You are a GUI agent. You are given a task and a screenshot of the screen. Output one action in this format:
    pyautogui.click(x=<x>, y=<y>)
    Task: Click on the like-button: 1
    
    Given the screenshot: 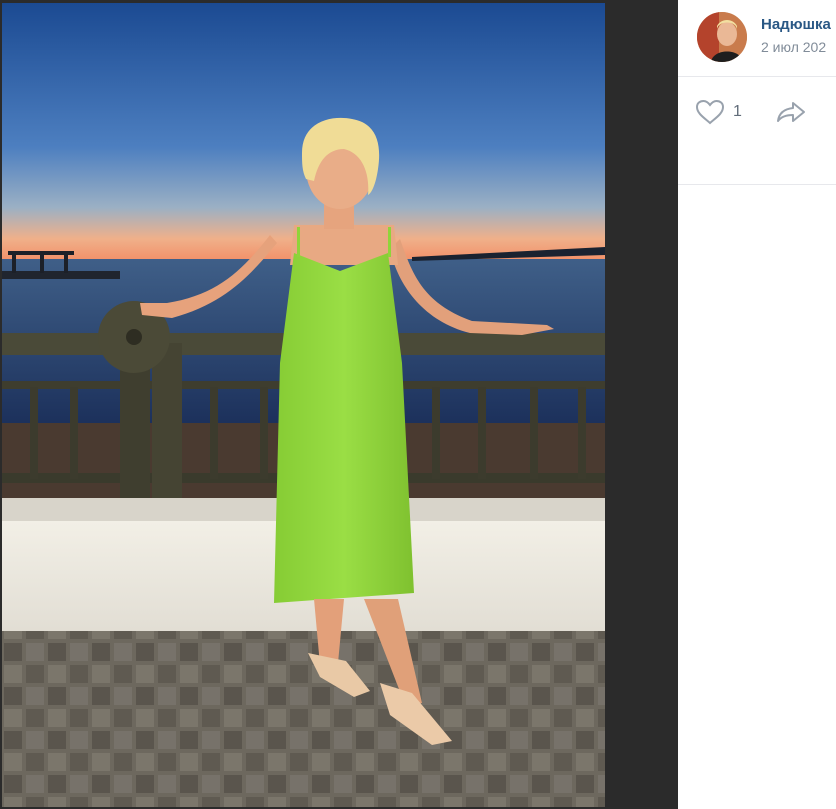 What is the action you would take?
    pyautogui.click(x=718, y=112)
    